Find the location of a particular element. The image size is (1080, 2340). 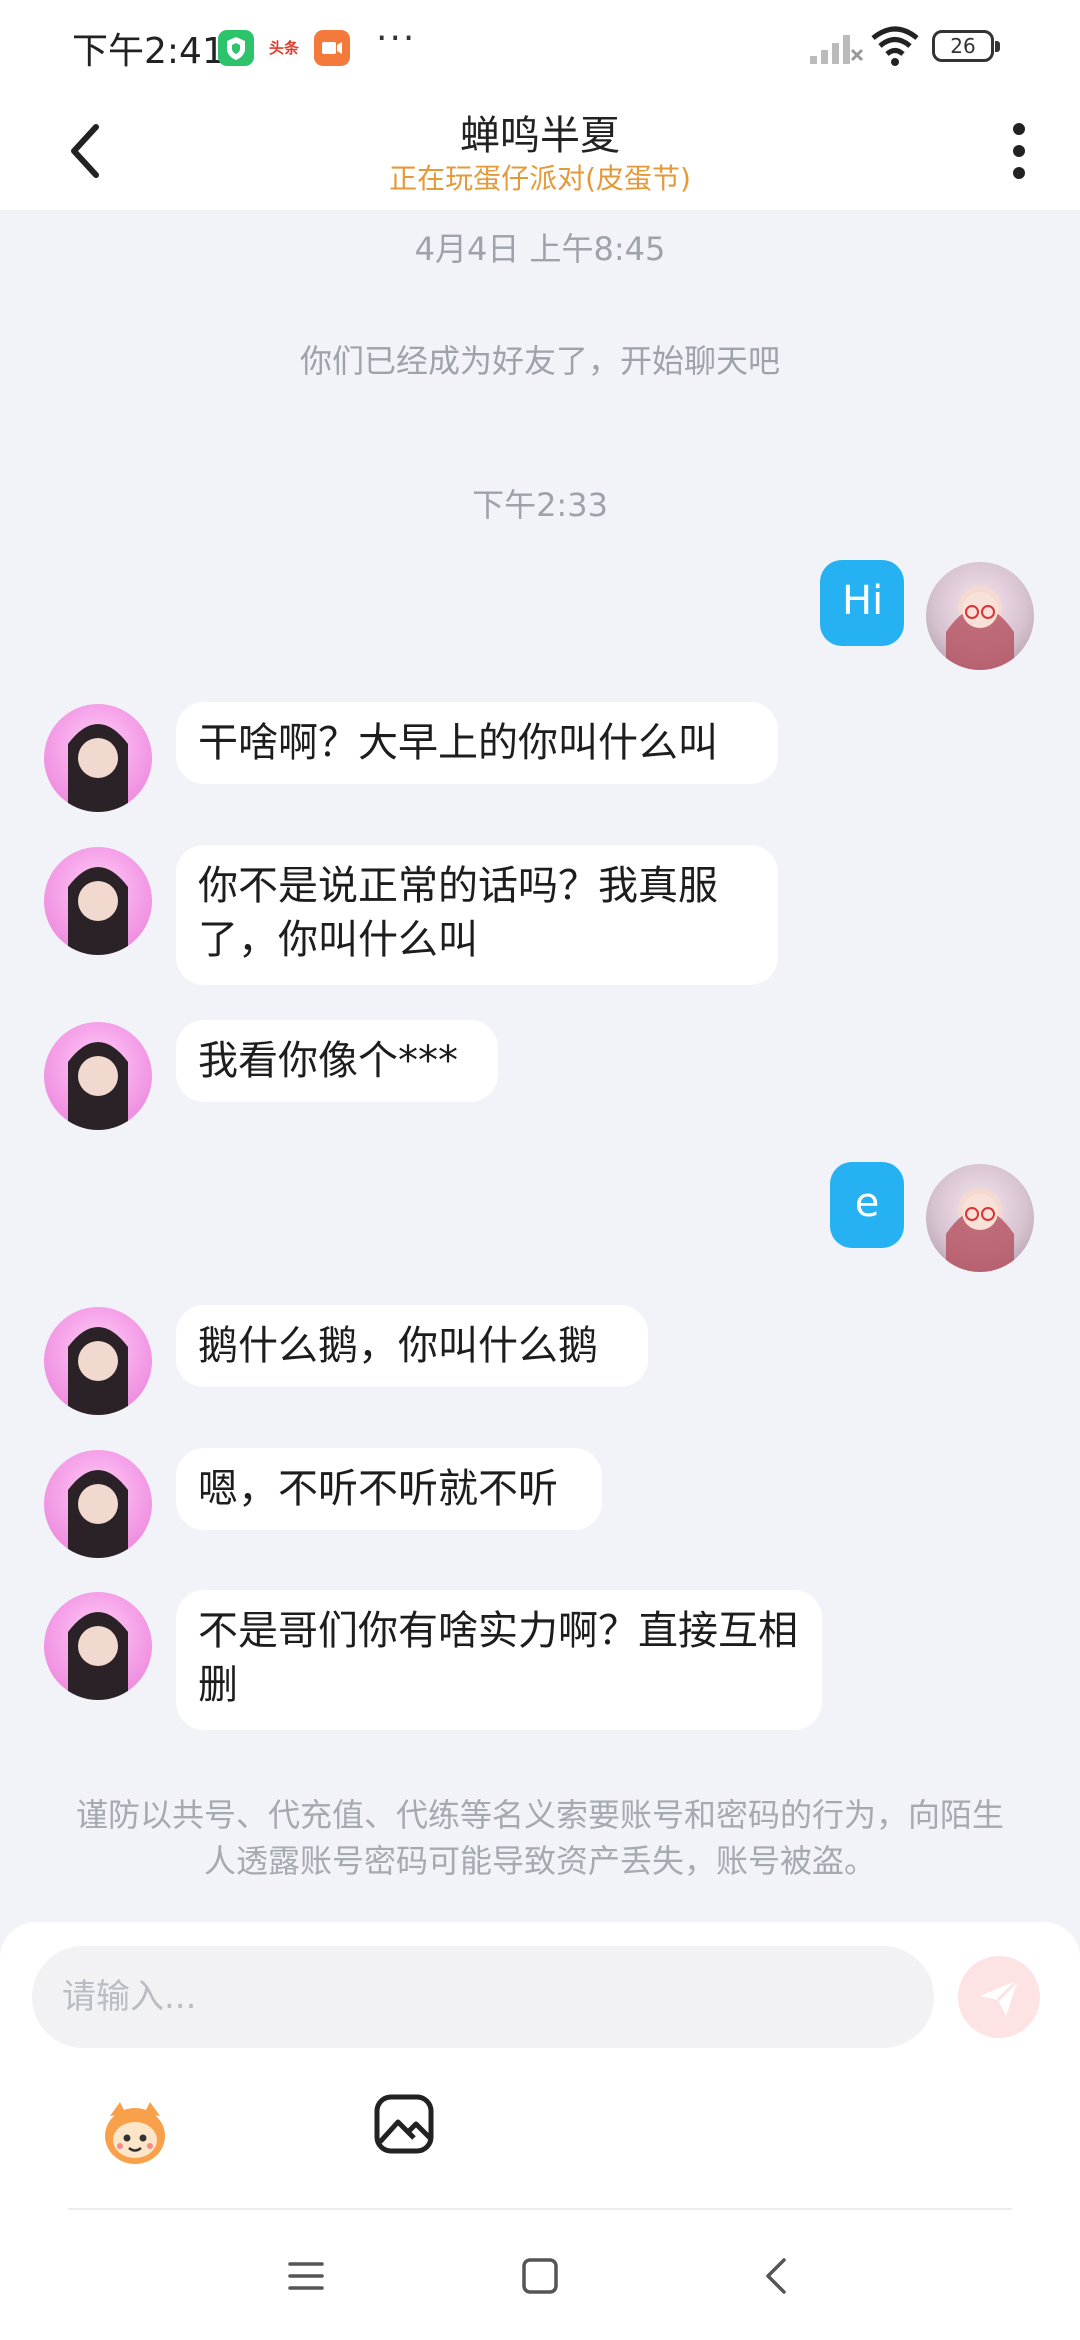

chat-header: 蝉鸣半夏 正在玩蛋仔派对(皮蛋节) is located at coordinates (540, 152).